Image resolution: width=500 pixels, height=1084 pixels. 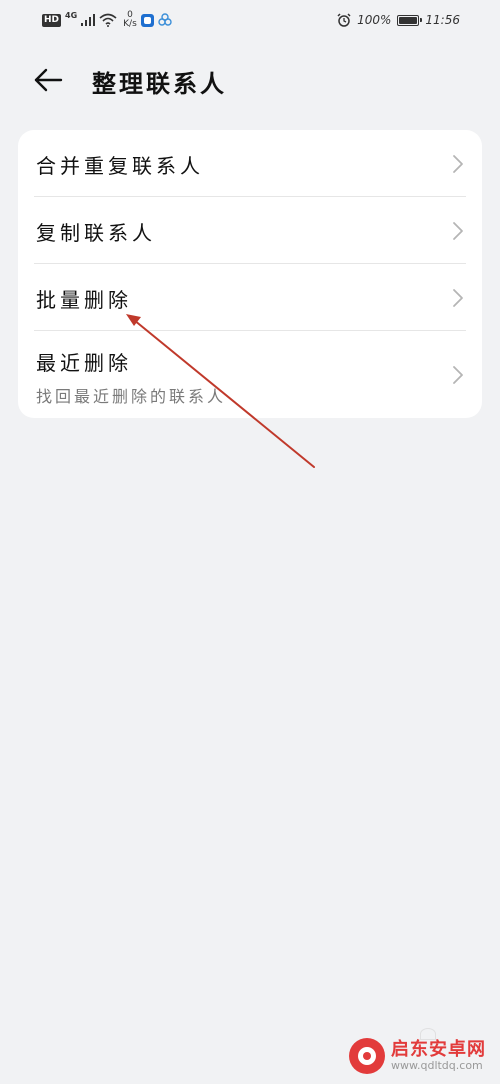 I want to click on watermark-logo-icon, so click(x=367, y=1056).